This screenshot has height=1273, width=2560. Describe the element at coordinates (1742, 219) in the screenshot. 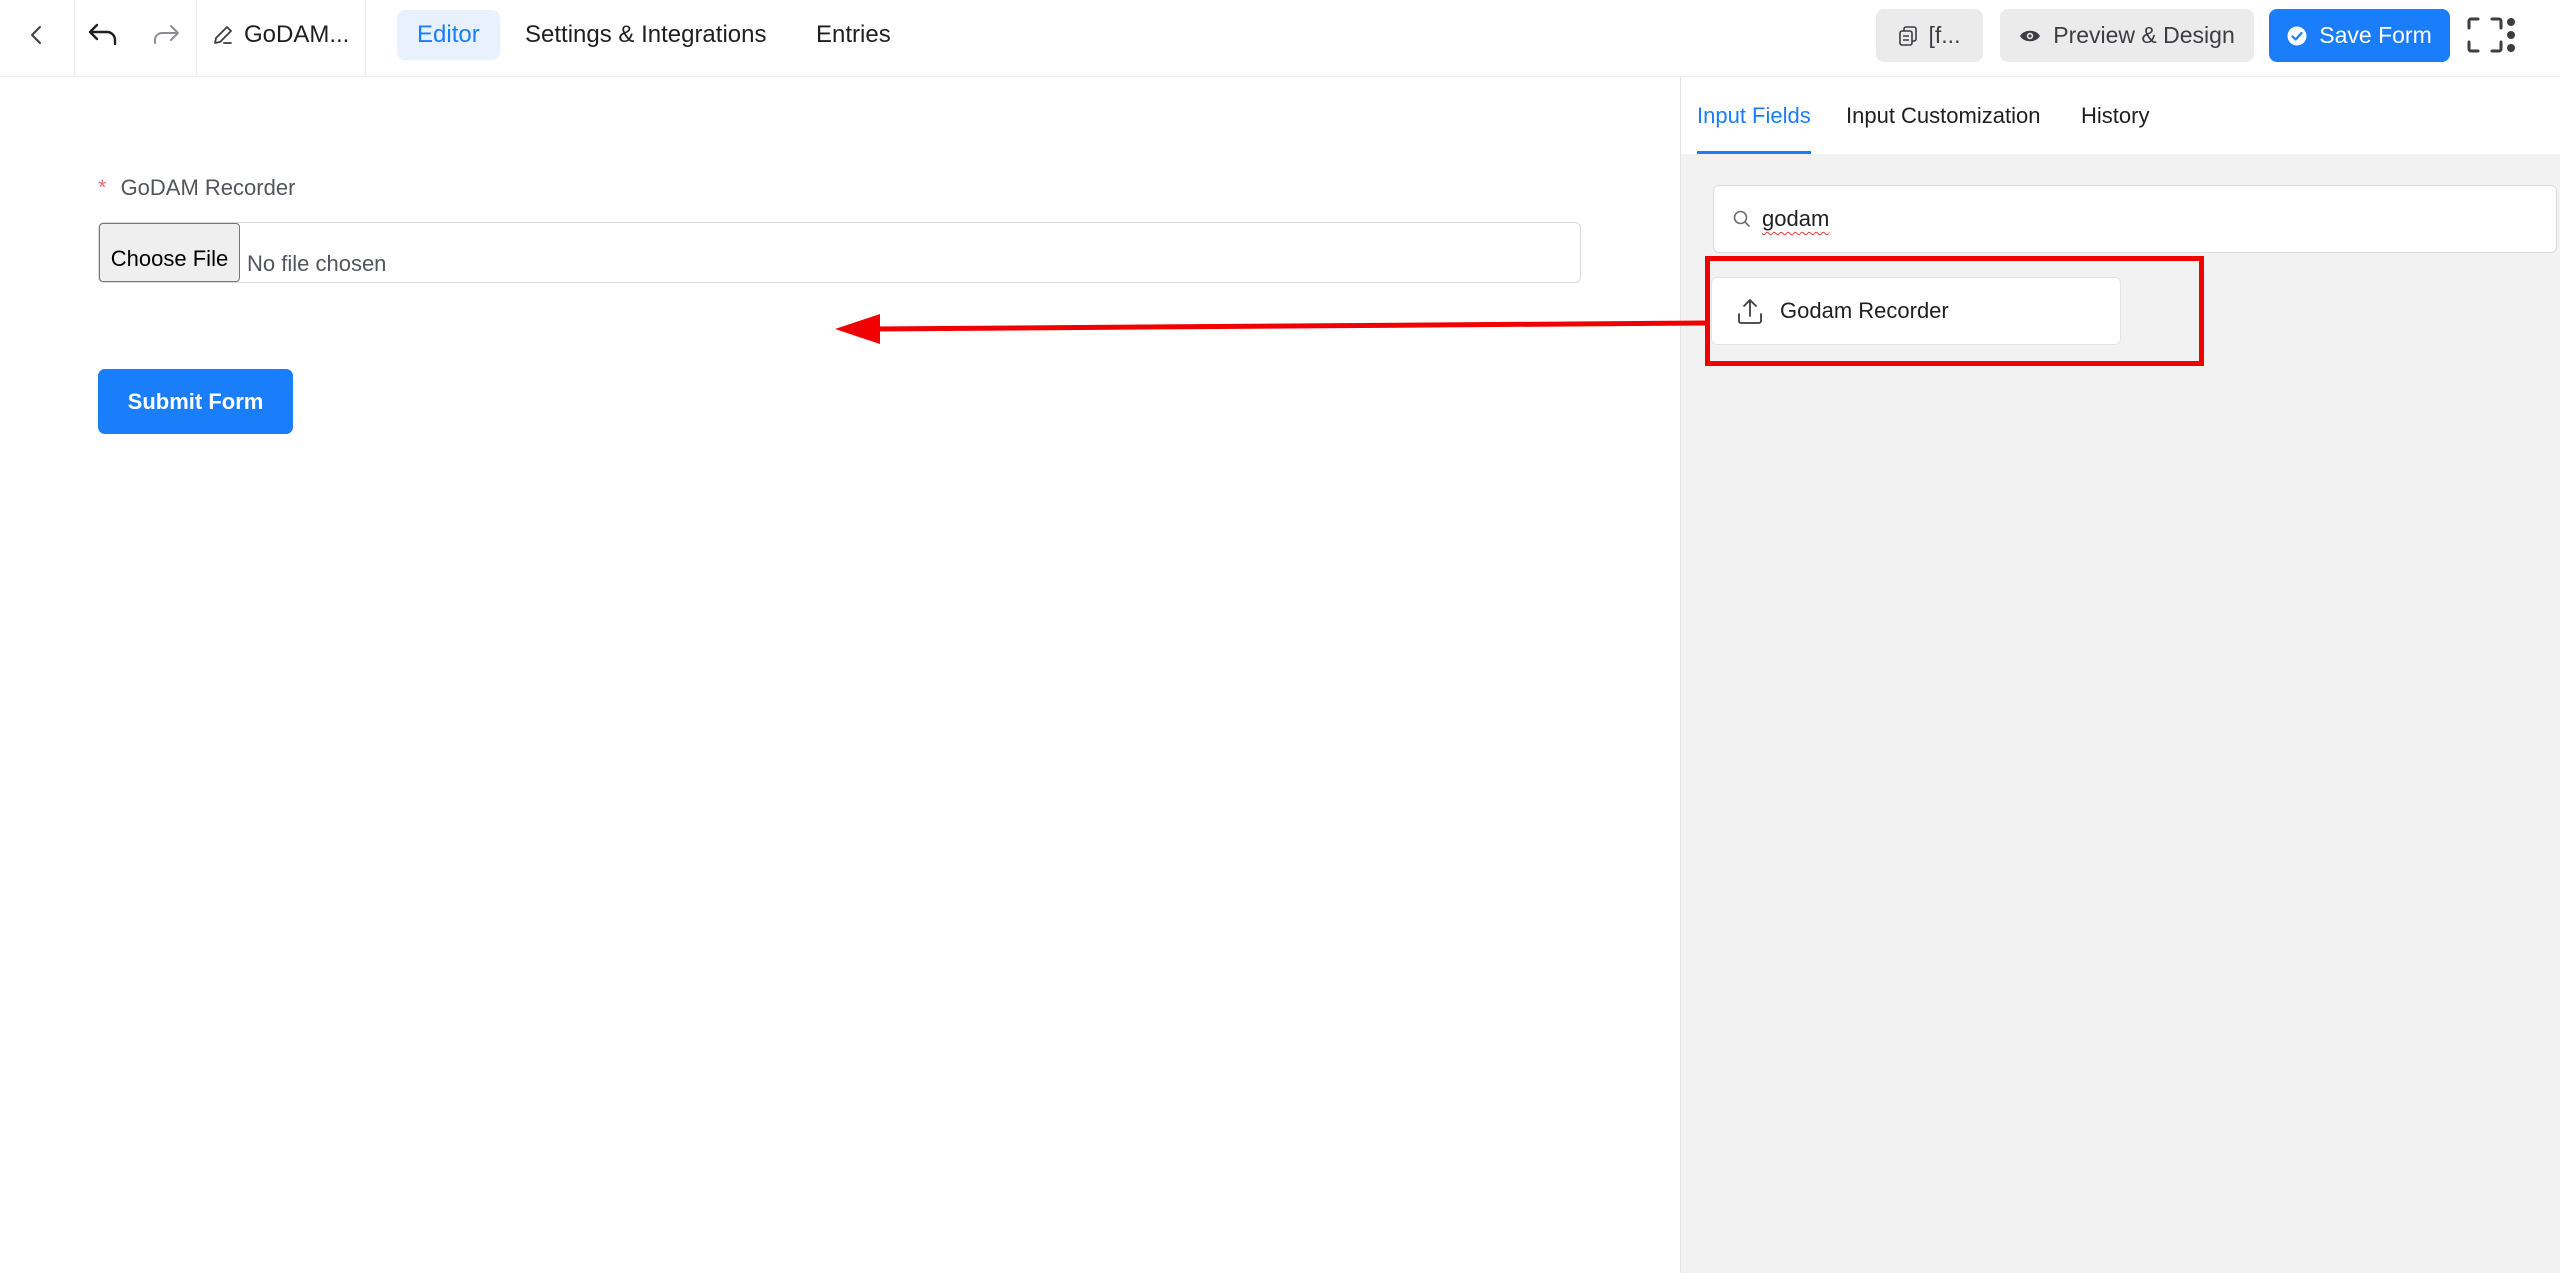

I see `search-icon` at that location.